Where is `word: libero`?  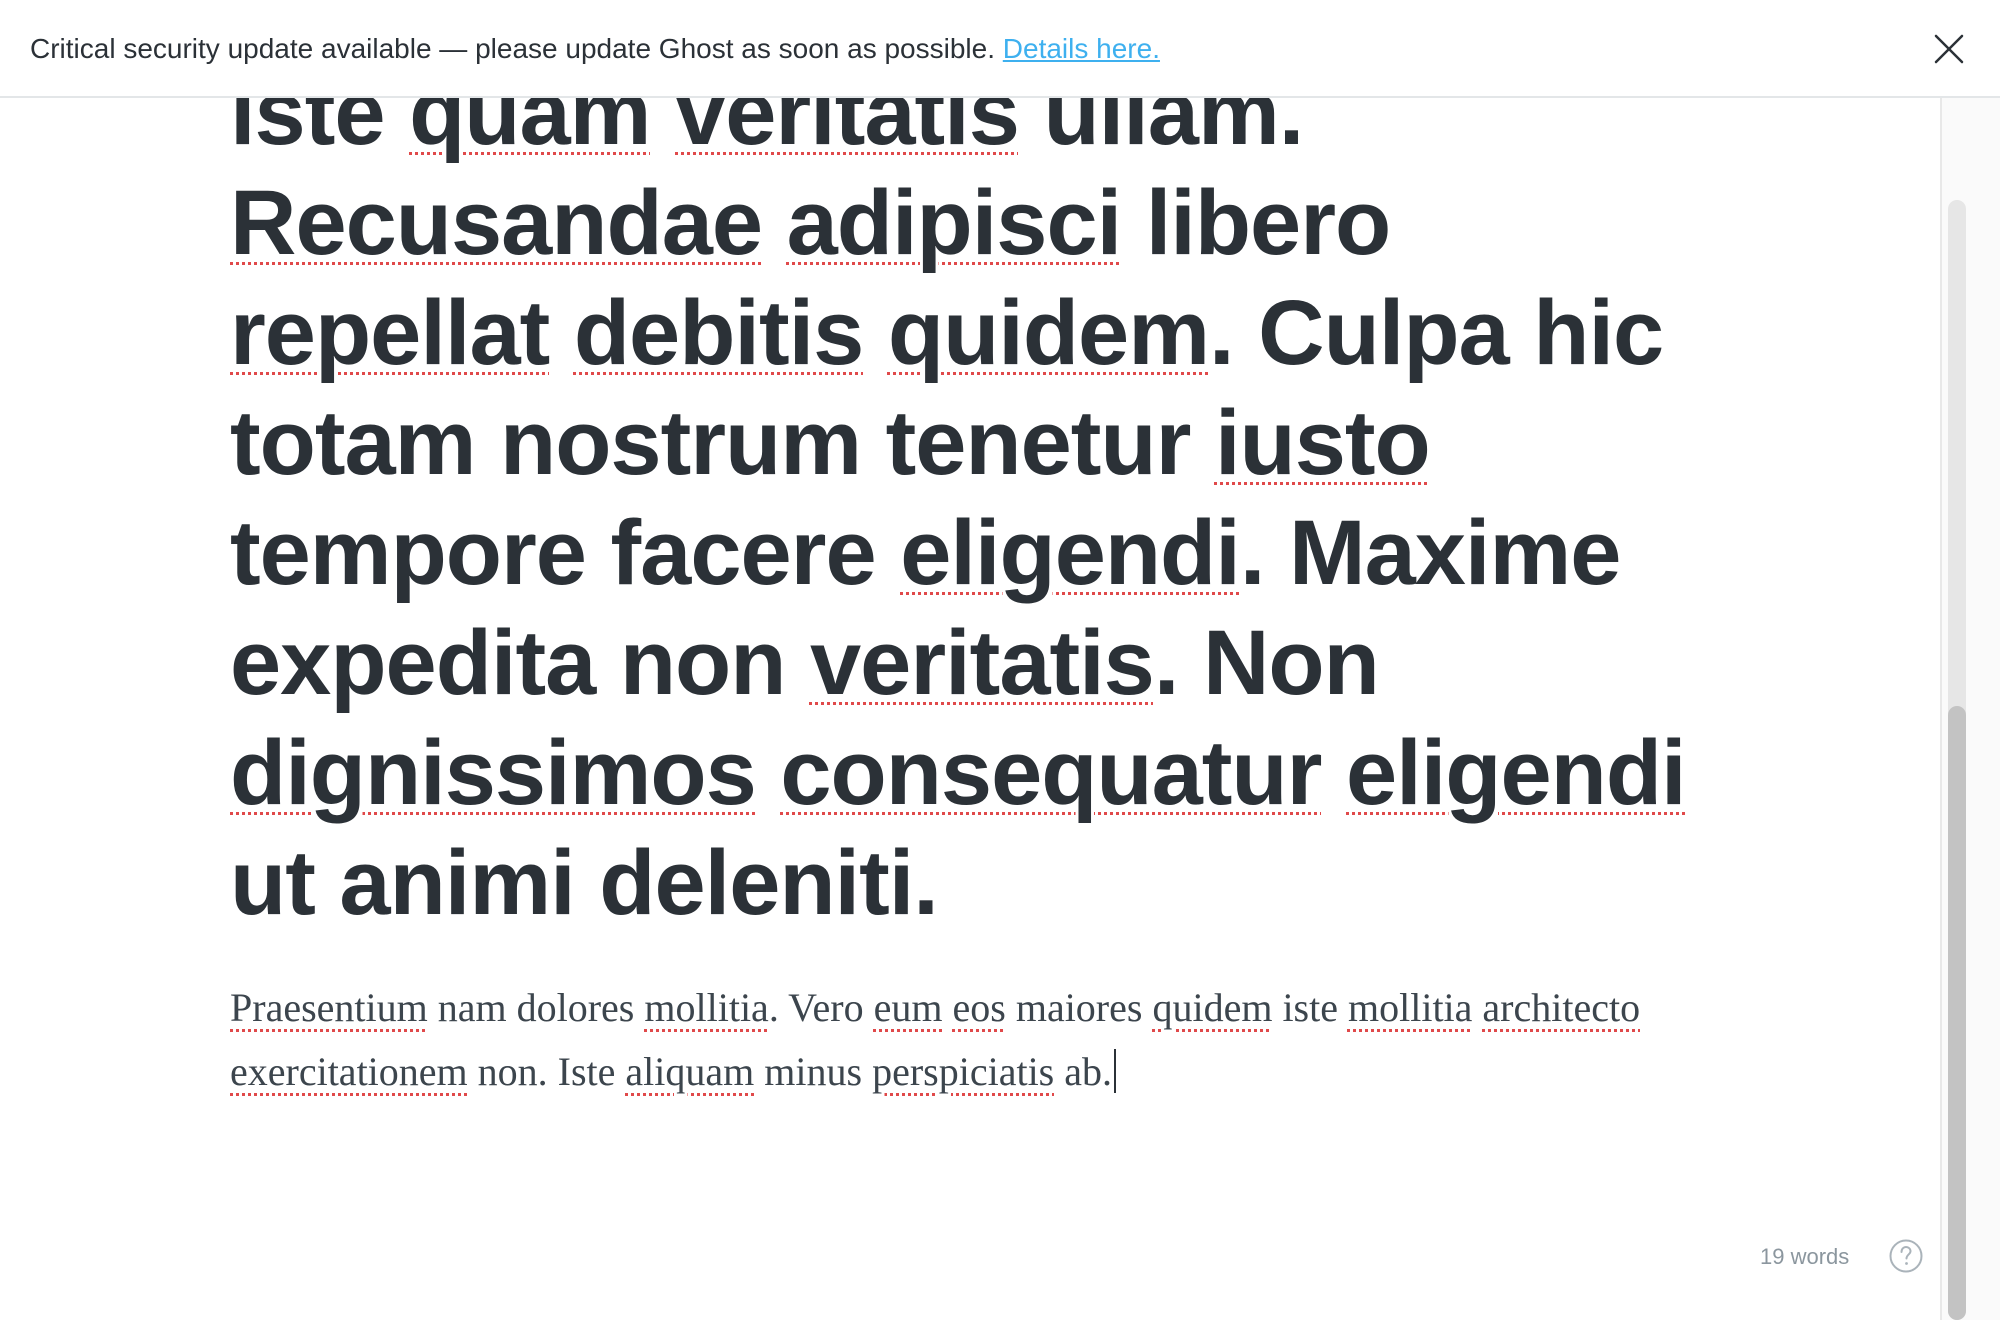
word: libero is located at coordinates (1268, 223).